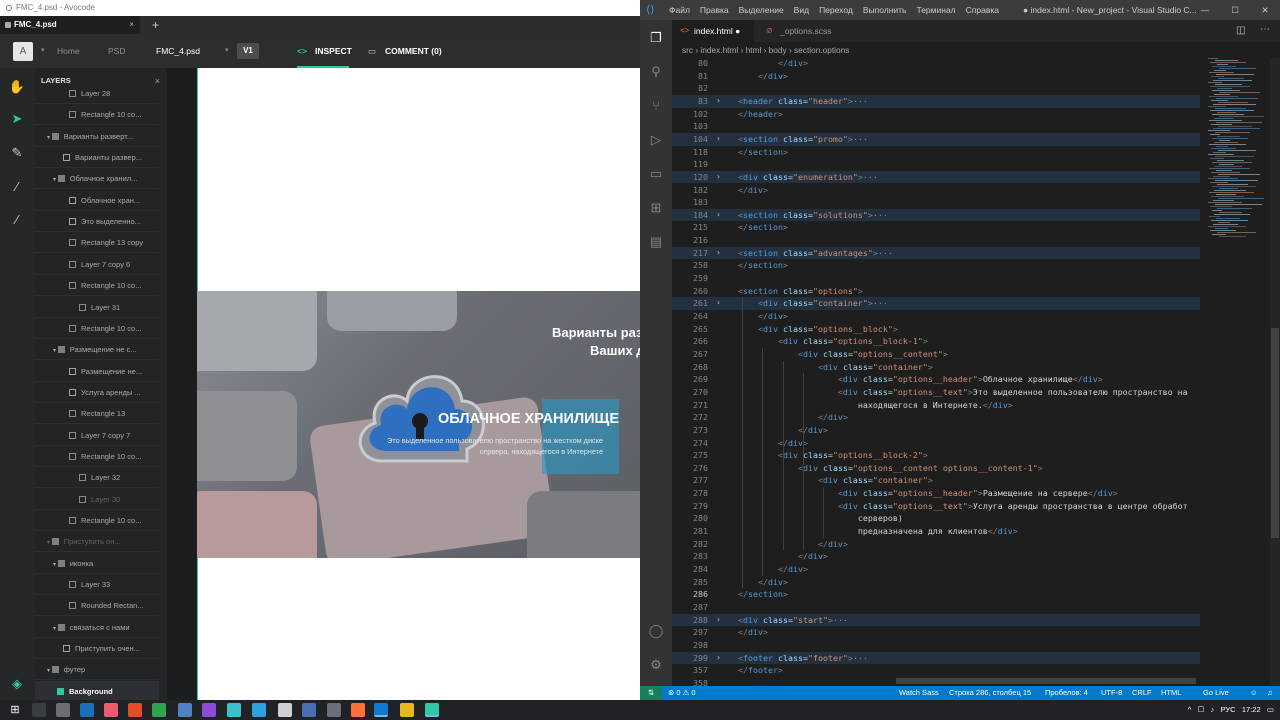  What do you see at coordinates (1270, 709) in the screenshot?
I see `notification-center-icon: ▭` at bounding box center [1270, 709].